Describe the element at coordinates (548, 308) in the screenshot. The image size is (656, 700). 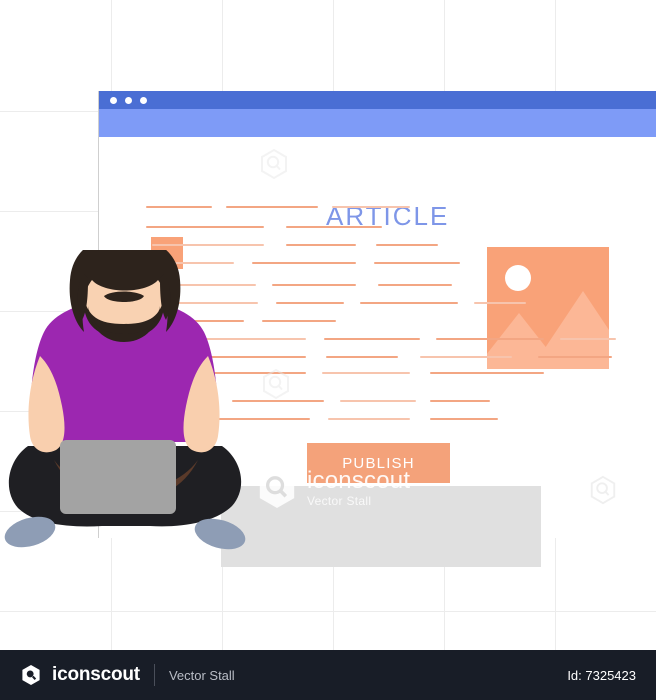
I see `image-placeholder` at that location.